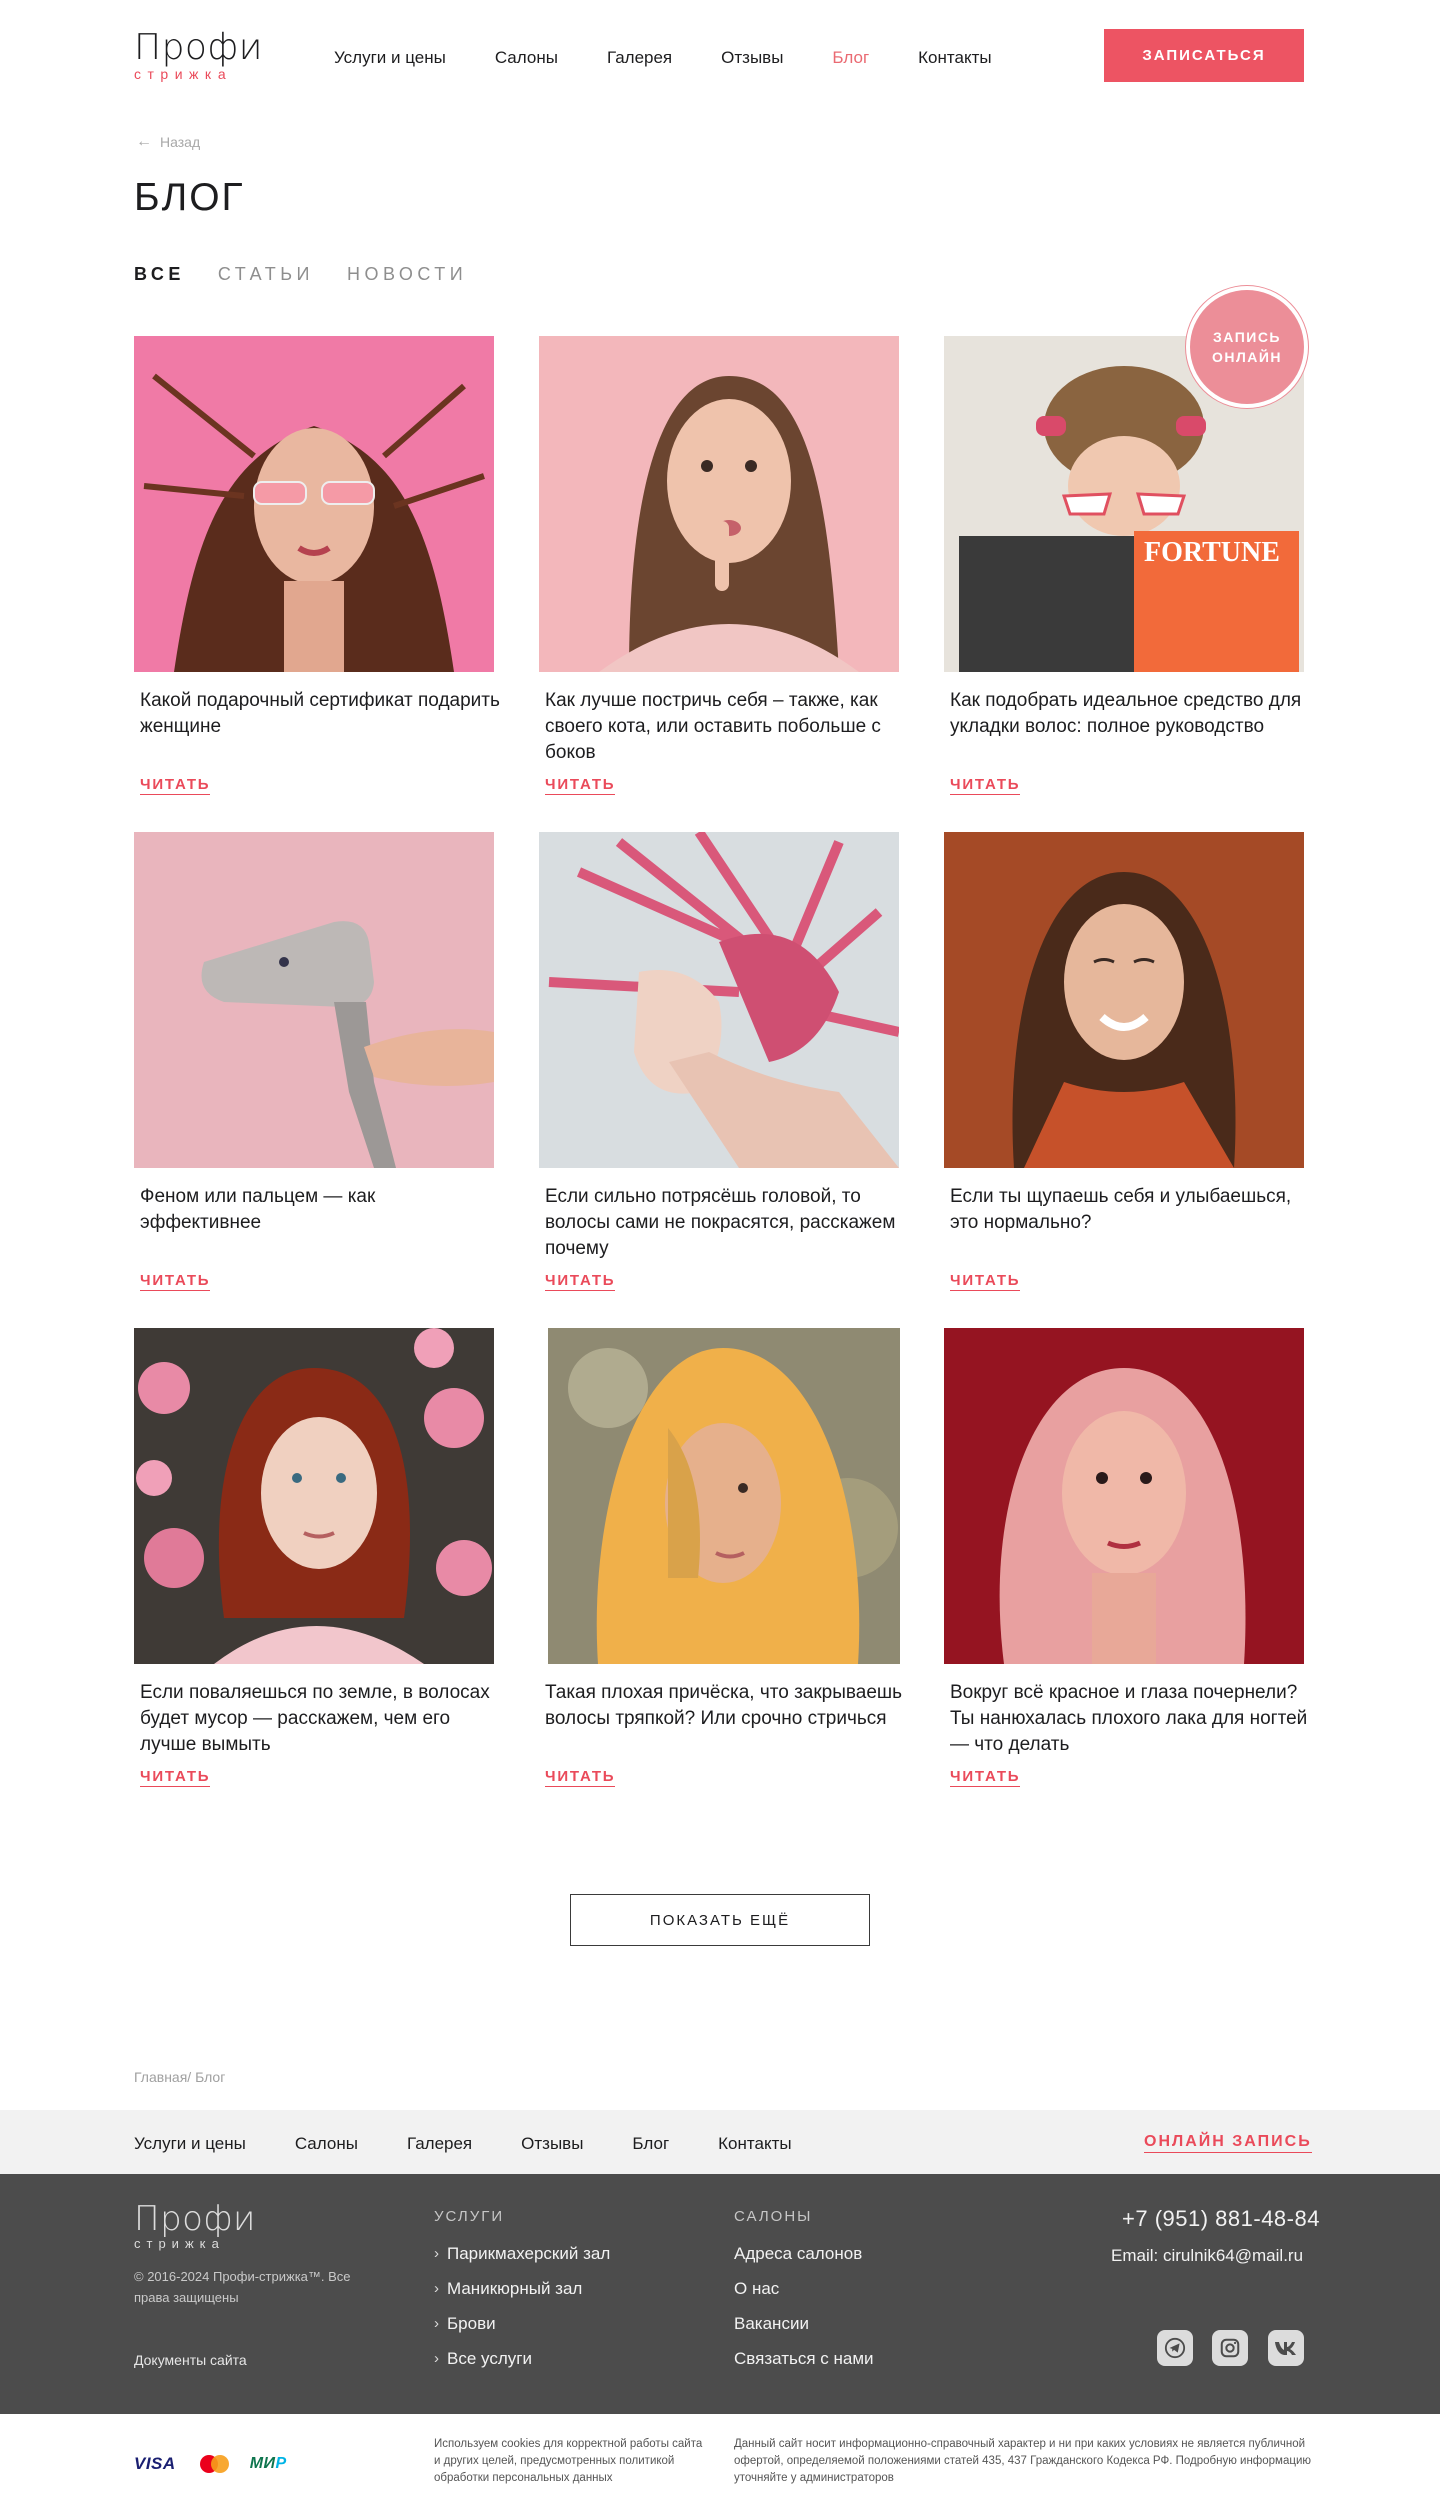 The width and height of the screenshot is (1440, 2512). What do you see at coordinates (1286, 2348) in the screenshot?
I see `vk-icon` at bounding box center [1286, 2348].